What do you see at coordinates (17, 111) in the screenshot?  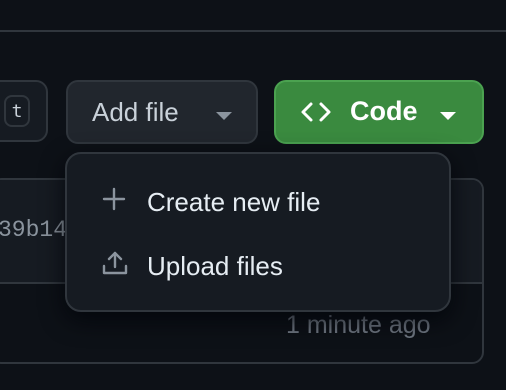 I see `keyboard-shortcut-hint: t` at bounding box center [17, 111].